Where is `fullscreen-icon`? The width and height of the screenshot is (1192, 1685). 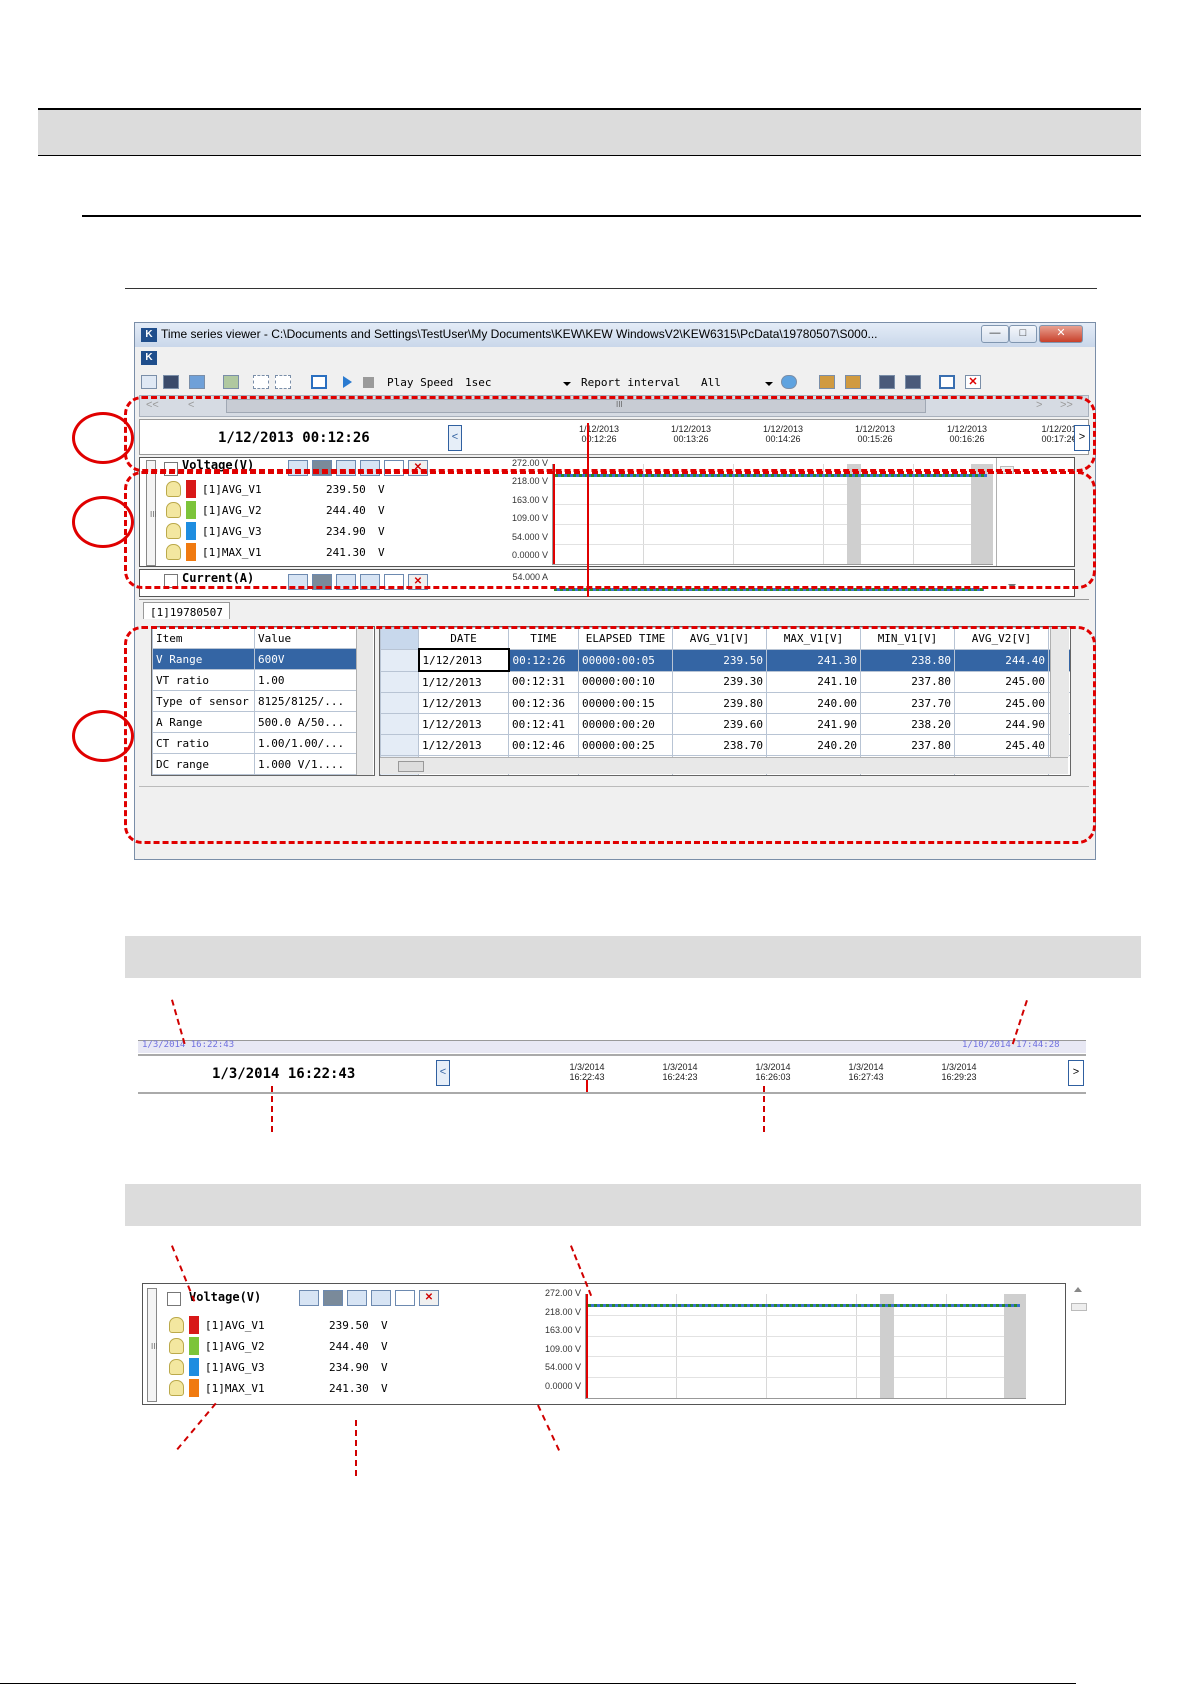 fullscreen-icon is located at coordinates (319, 382).